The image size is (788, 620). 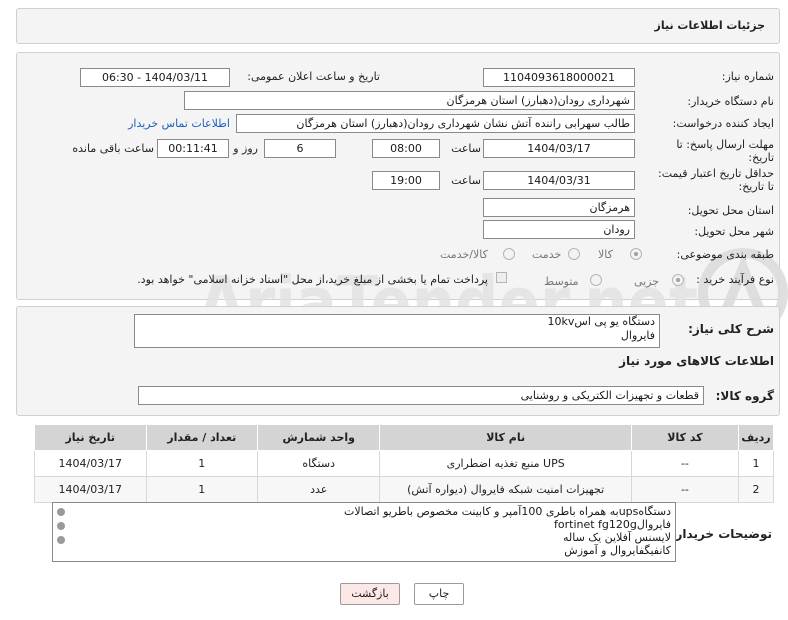 What do you see at coordinates (734, 231) in the screenshot?
I see `city-label: شهر محل تحویل:` at bounding box center [734, 231].